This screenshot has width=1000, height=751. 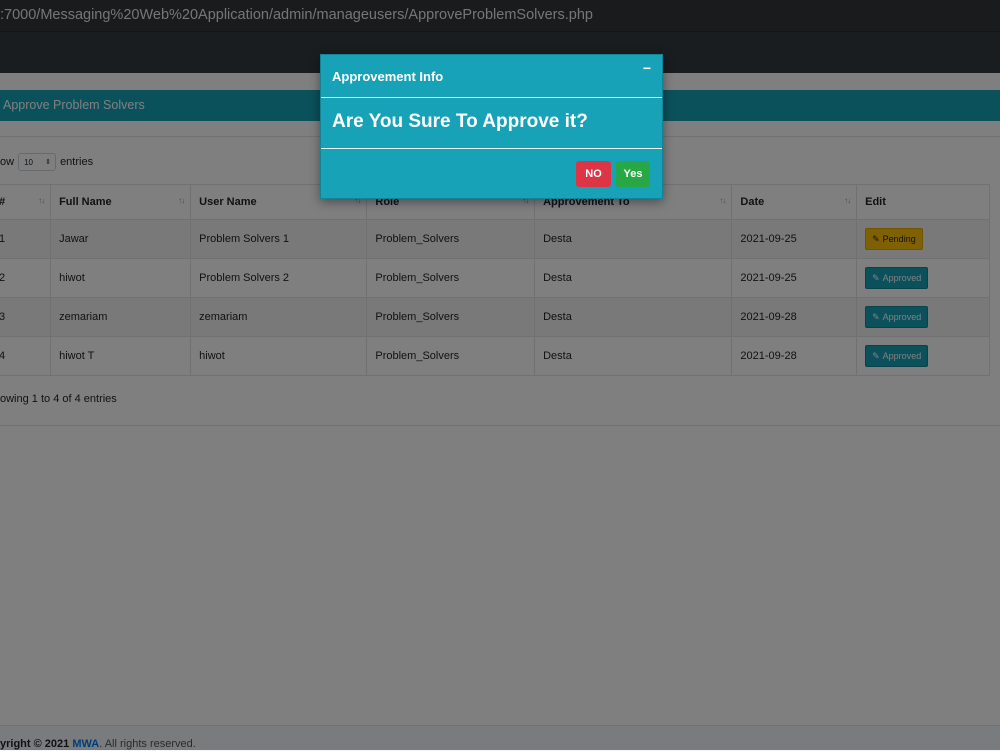 What do you see at coordinates (491, 76) in the screenshot?
I see `modal-header: Approvement Info −` at bounding box center [491, 76].